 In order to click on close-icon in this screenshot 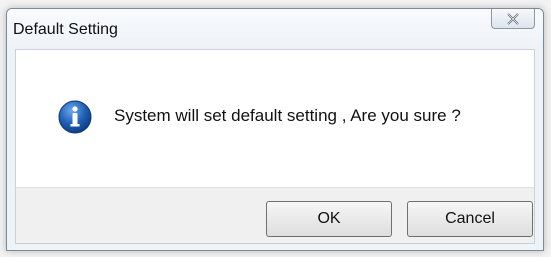, I will do `click(513, 18)`.